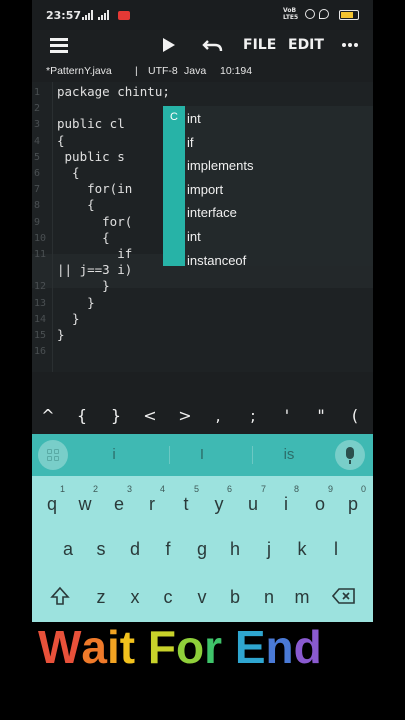 This screenshot has height=720, width=405. I want to click on key-x: x, so click(135, 597).